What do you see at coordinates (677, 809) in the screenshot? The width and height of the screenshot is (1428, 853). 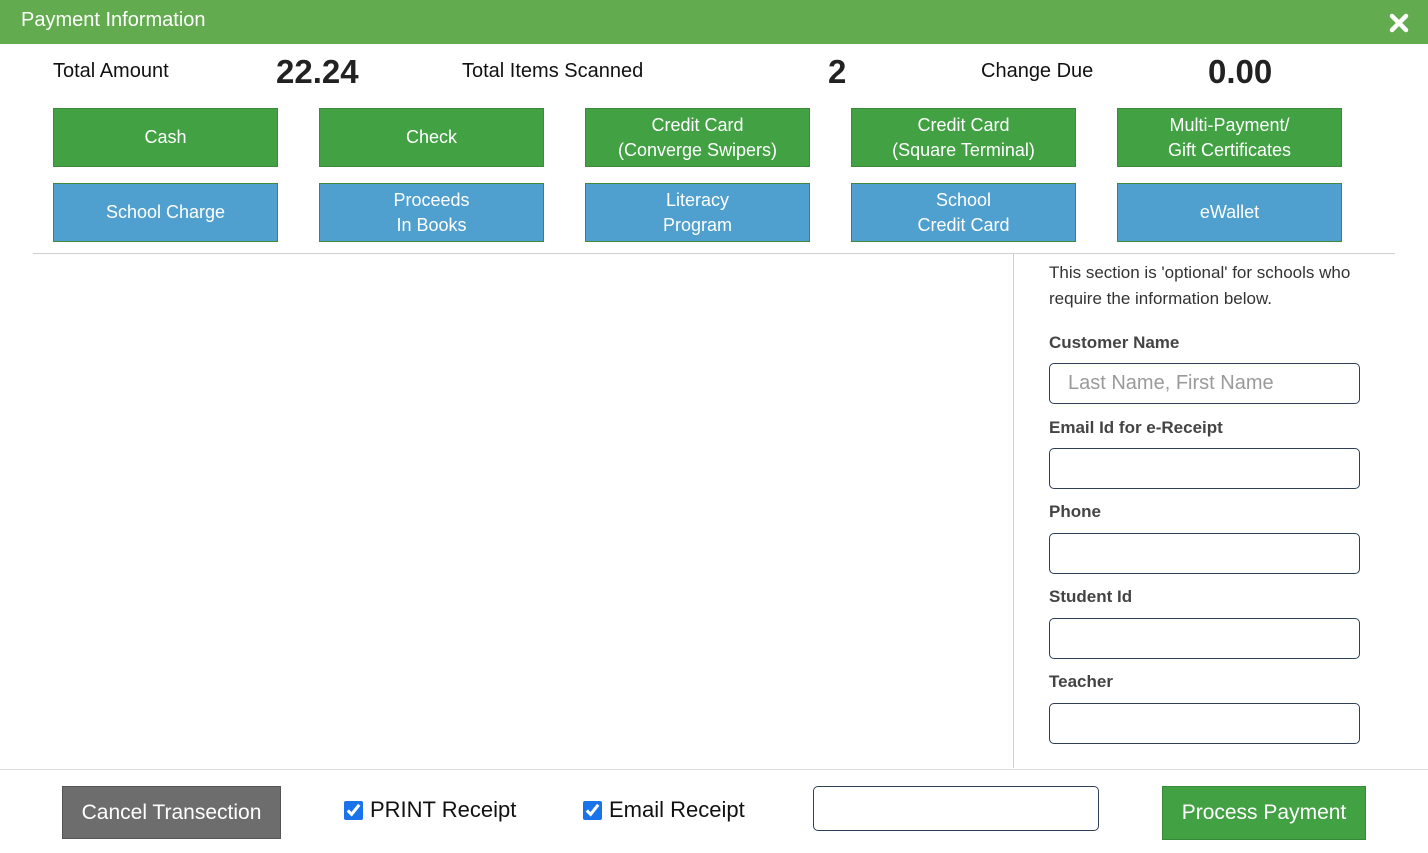 I see `email-receipt-label: Email Receipt` at bounding box center [677, 809].